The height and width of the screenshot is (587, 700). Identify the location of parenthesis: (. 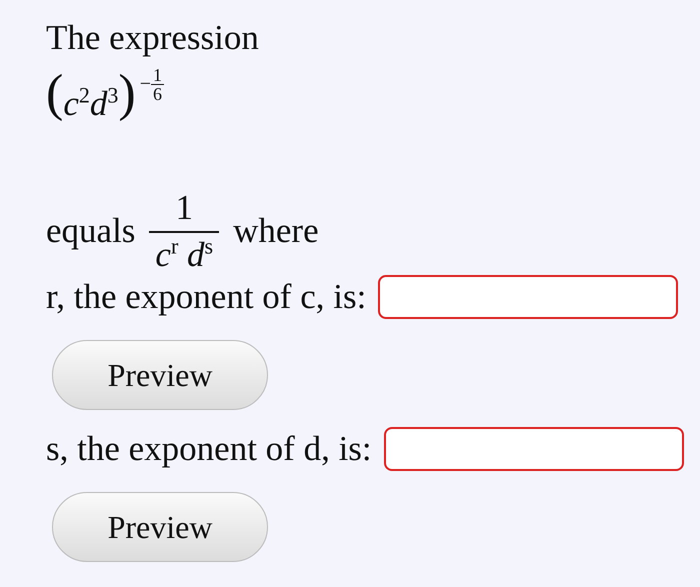
(55, 94).